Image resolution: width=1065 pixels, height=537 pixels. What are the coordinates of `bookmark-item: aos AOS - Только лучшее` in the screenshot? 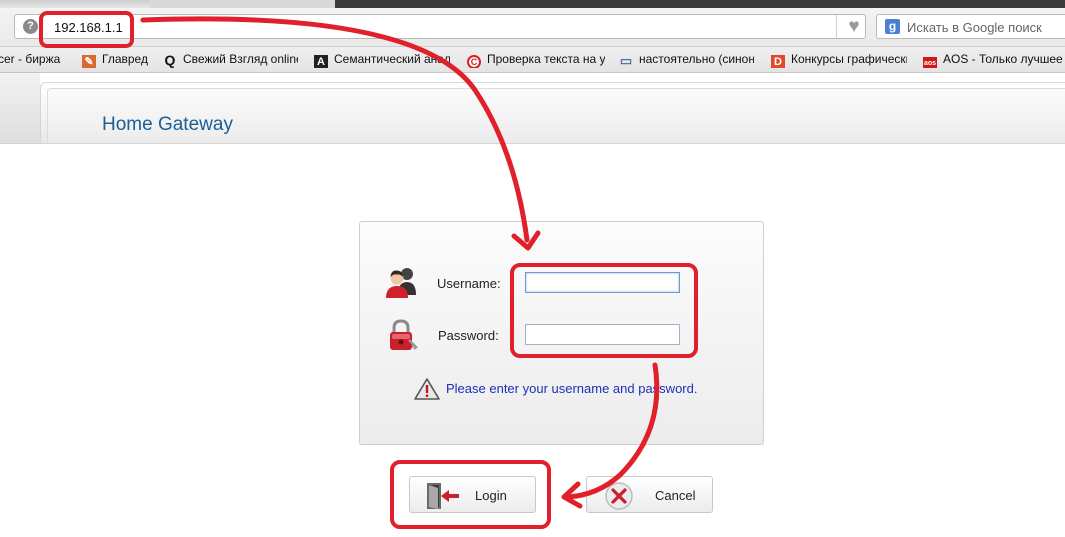 It's located at (994, 60).